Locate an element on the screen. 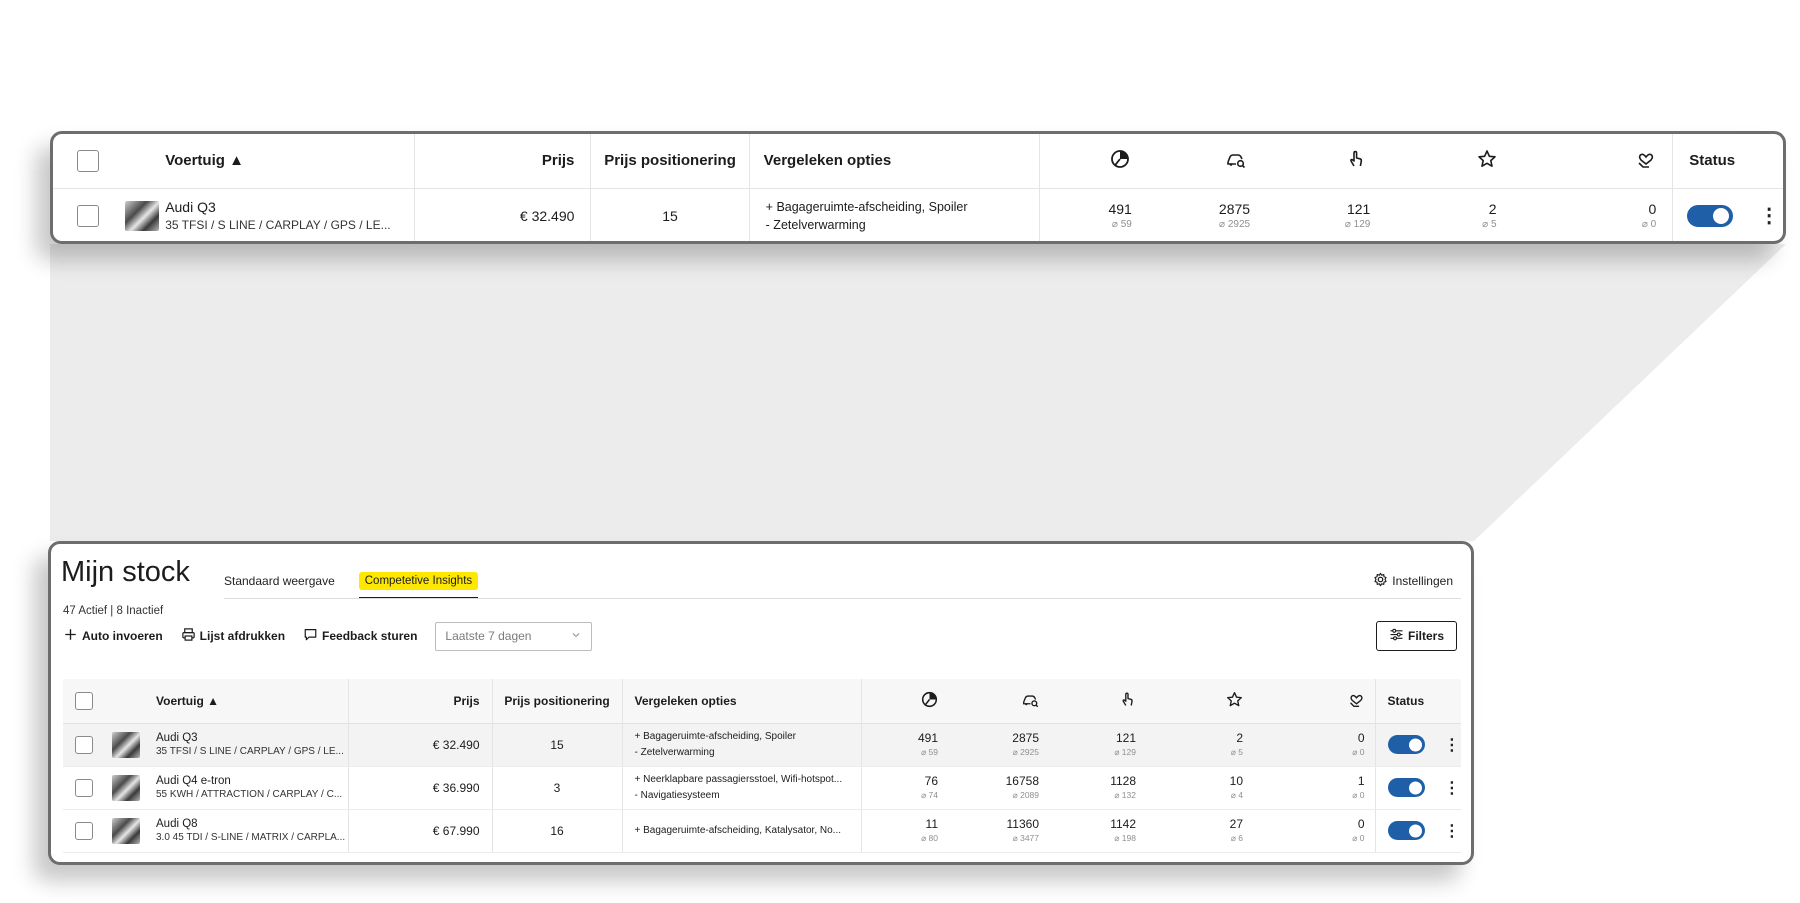  heart-hand-icon is located at coordinates (1356, 702).